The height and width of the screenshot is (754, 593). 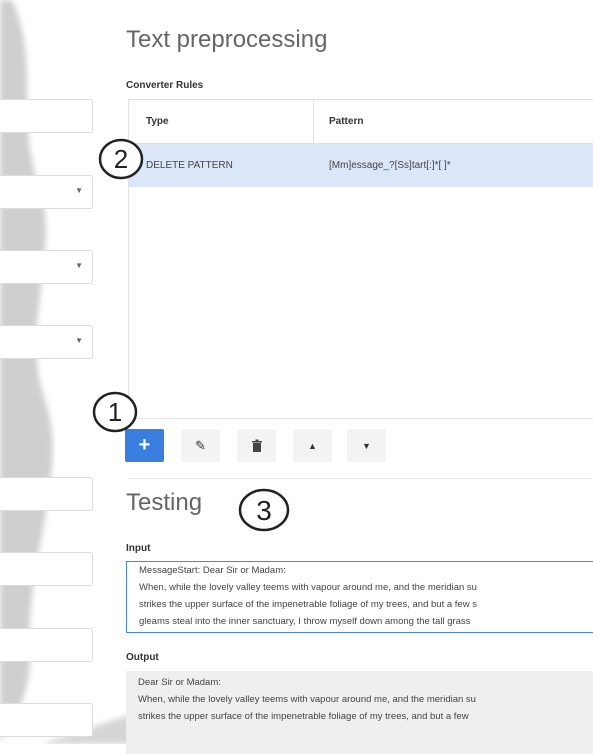 I want to click on delete-rule-button, so click(x=256, y=445).